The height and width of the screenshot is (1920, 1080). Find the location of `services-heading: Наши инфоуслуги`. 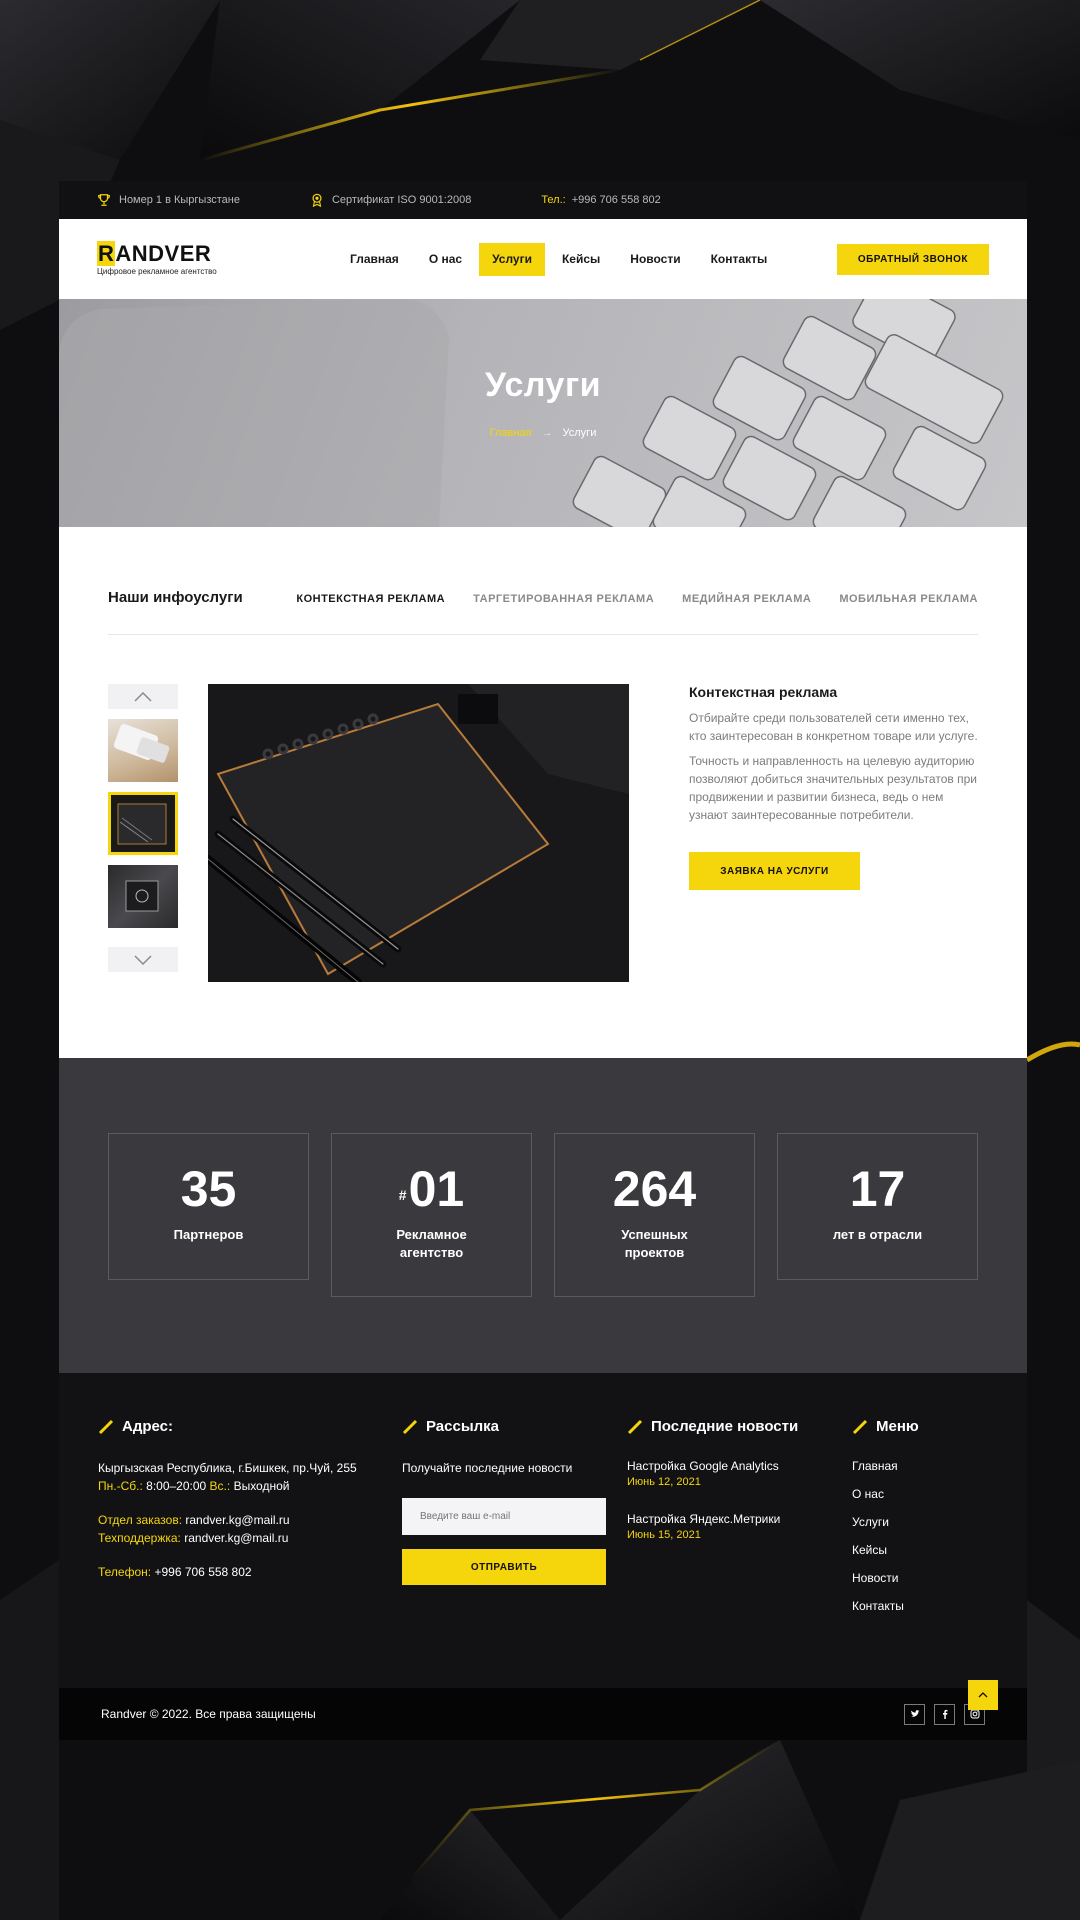

services-heading: Наши инфоуслуги is located at coordinates (175, 597).